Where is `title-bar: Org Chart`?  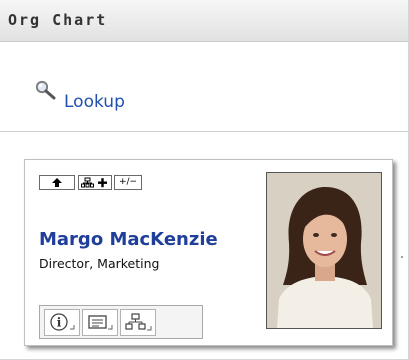 title-bar: Org Chart is located at coordinates (204, 21).